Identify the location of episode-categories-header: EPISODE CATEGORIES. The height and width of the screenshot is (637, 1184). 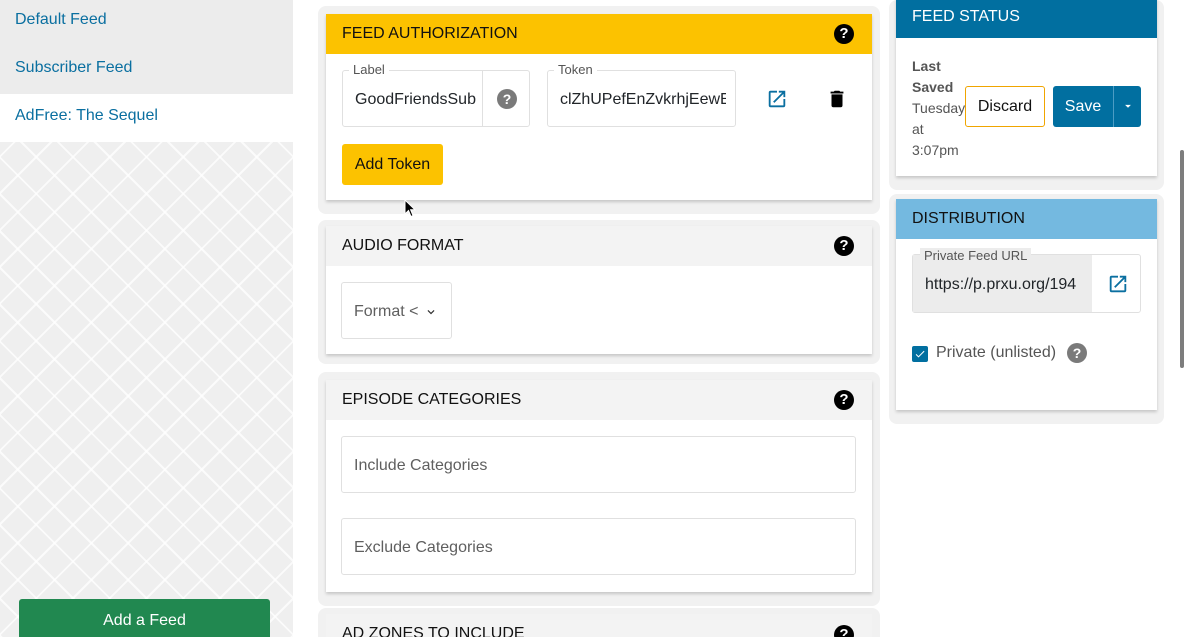
(599, 400).